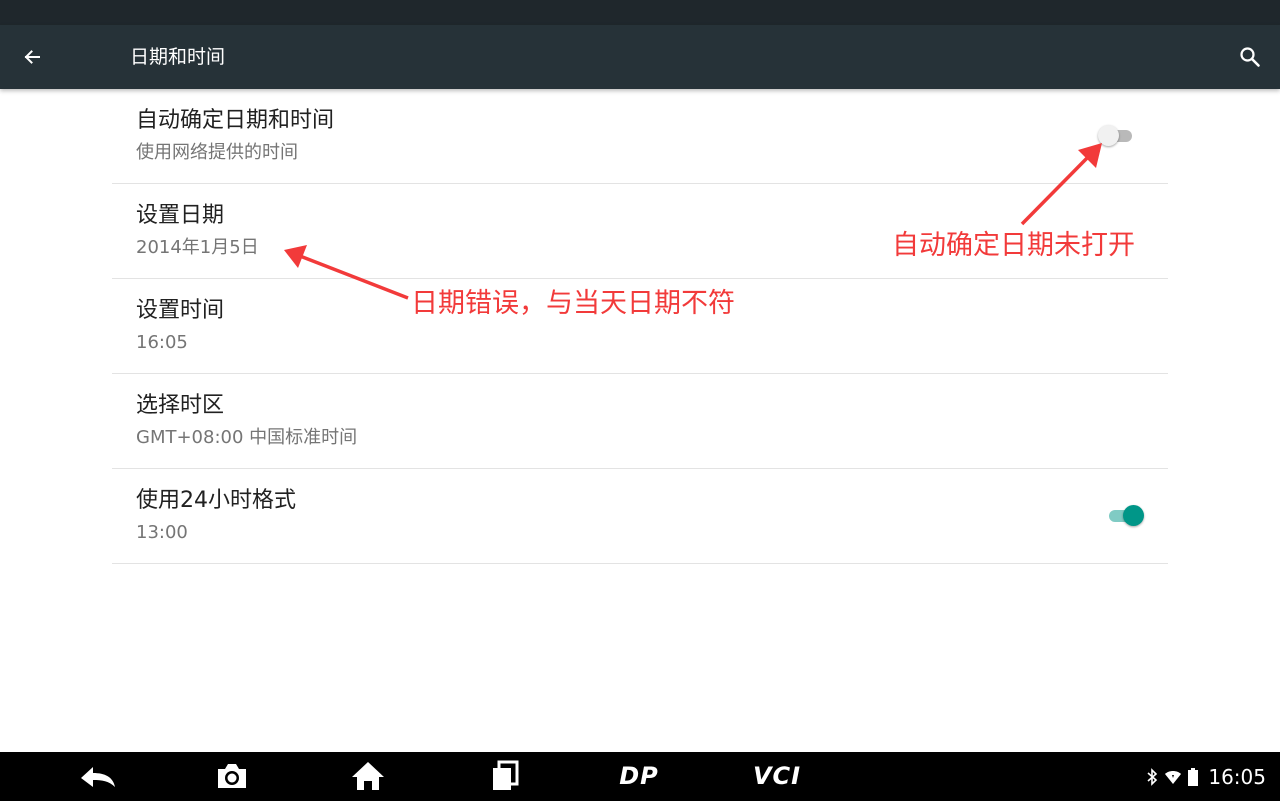 The height and width of the screenshot is (801, 1280). What do you see at coordinates (1206, 776) in the screenshot?
I see `system-tray: 16:05` at bounding box center [1206, 776].